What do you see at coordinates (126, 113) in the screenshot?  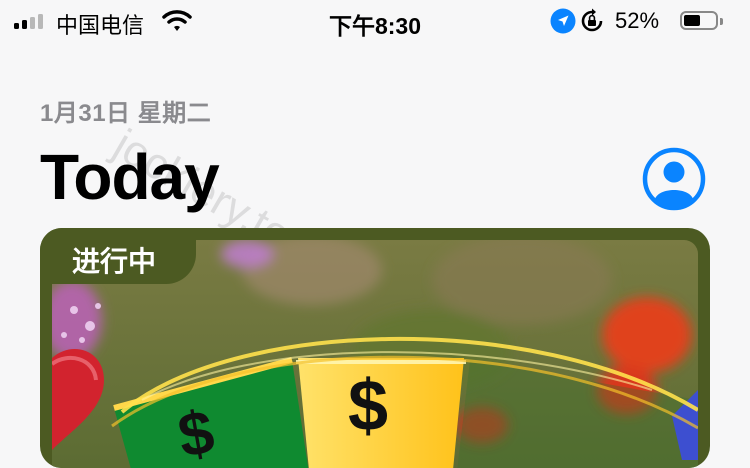 I see `date-label: 1月31日 星期二` at bounding box center [126, 113].